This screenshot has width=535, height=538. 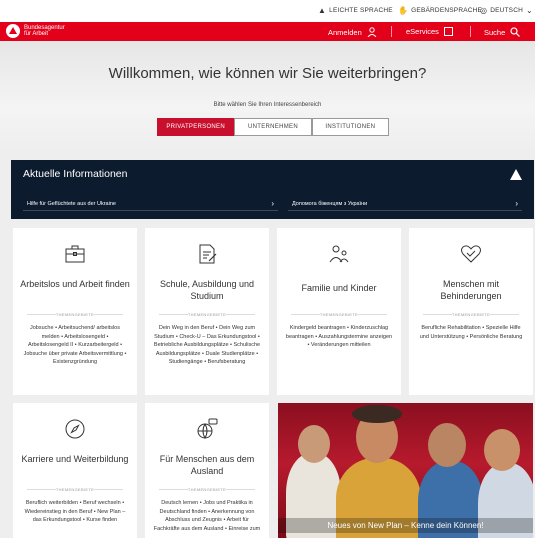 I want to click on search-icon, so click(x=515, y=32).